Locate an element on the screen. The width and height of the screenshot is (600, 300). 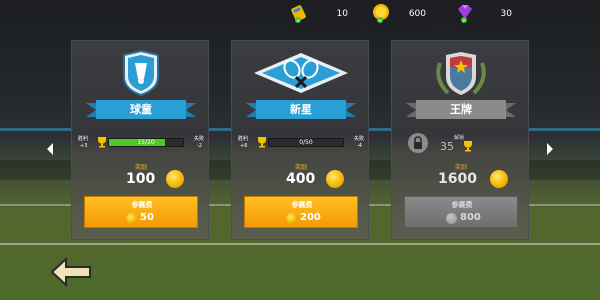
entry-fee-value: 50 is located at coordinates (147, 217).